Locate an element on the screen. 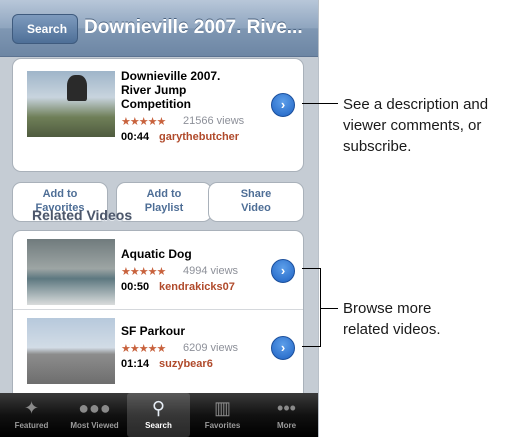  related-videos-header: Related Videos is located at coordinates (82, 215).